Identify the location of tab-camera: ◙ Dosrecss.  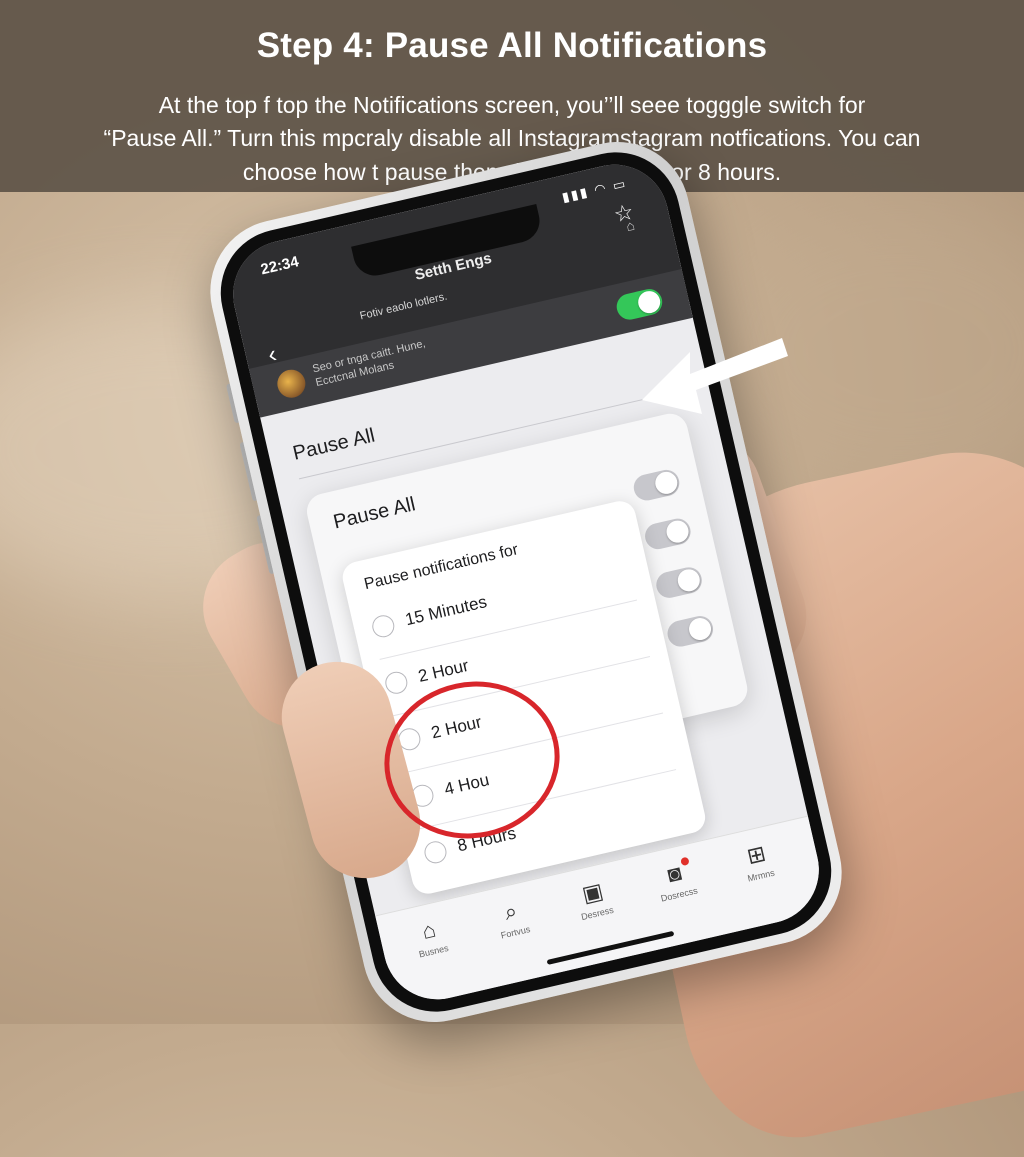
(676, 881).